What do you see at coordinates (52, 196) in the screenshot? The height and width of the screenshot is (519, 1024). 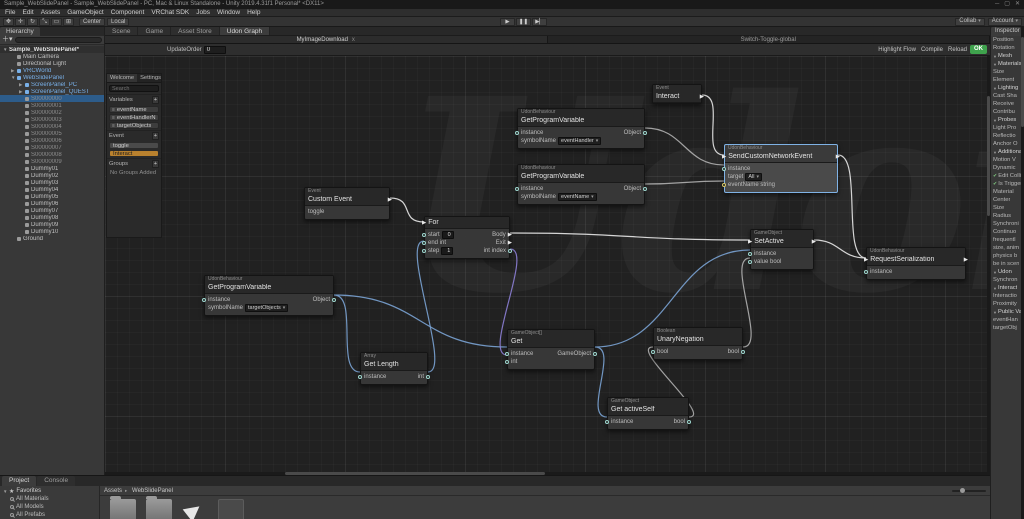 I see `hierarchy-item: Dummy05` at bounding box center [52, 196].